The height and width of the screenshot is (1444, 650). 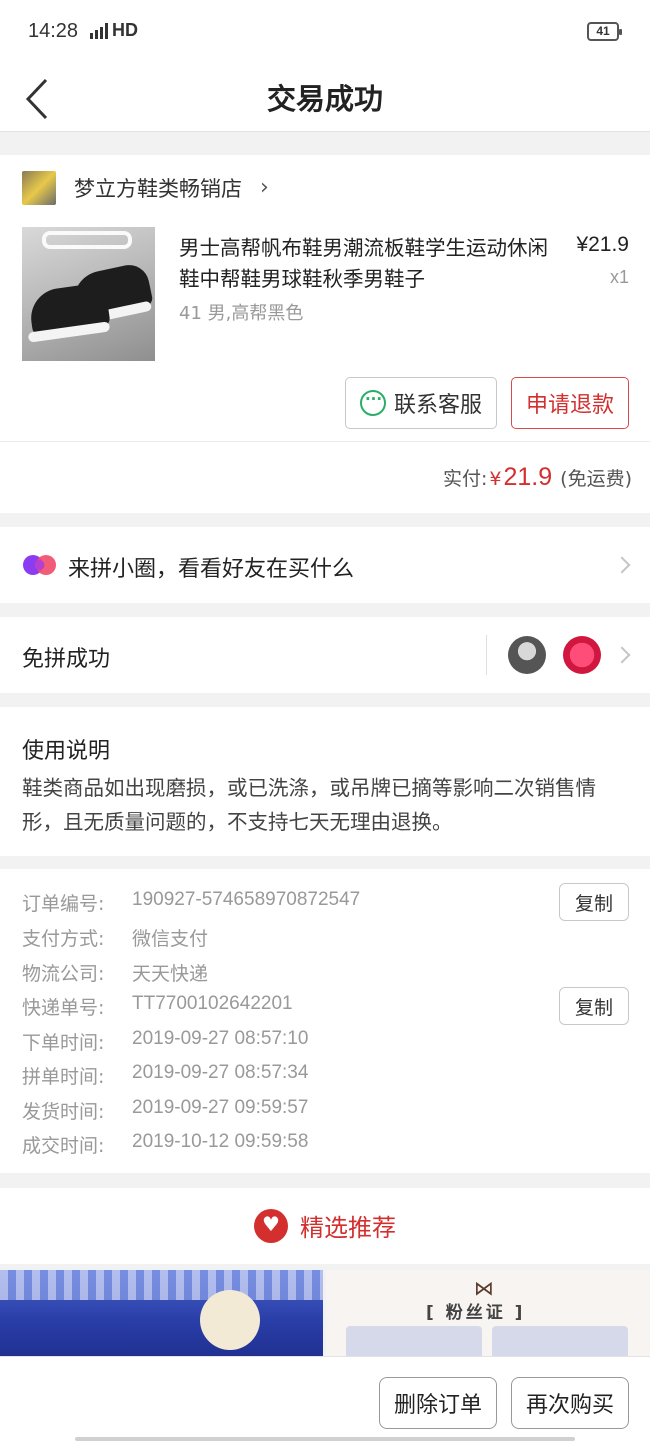 What do you see at coordinates (220, 1038) in the screenshot?
I see `order-time: 2019-09-27 08:57:10` at bounding box center [220, 1038].